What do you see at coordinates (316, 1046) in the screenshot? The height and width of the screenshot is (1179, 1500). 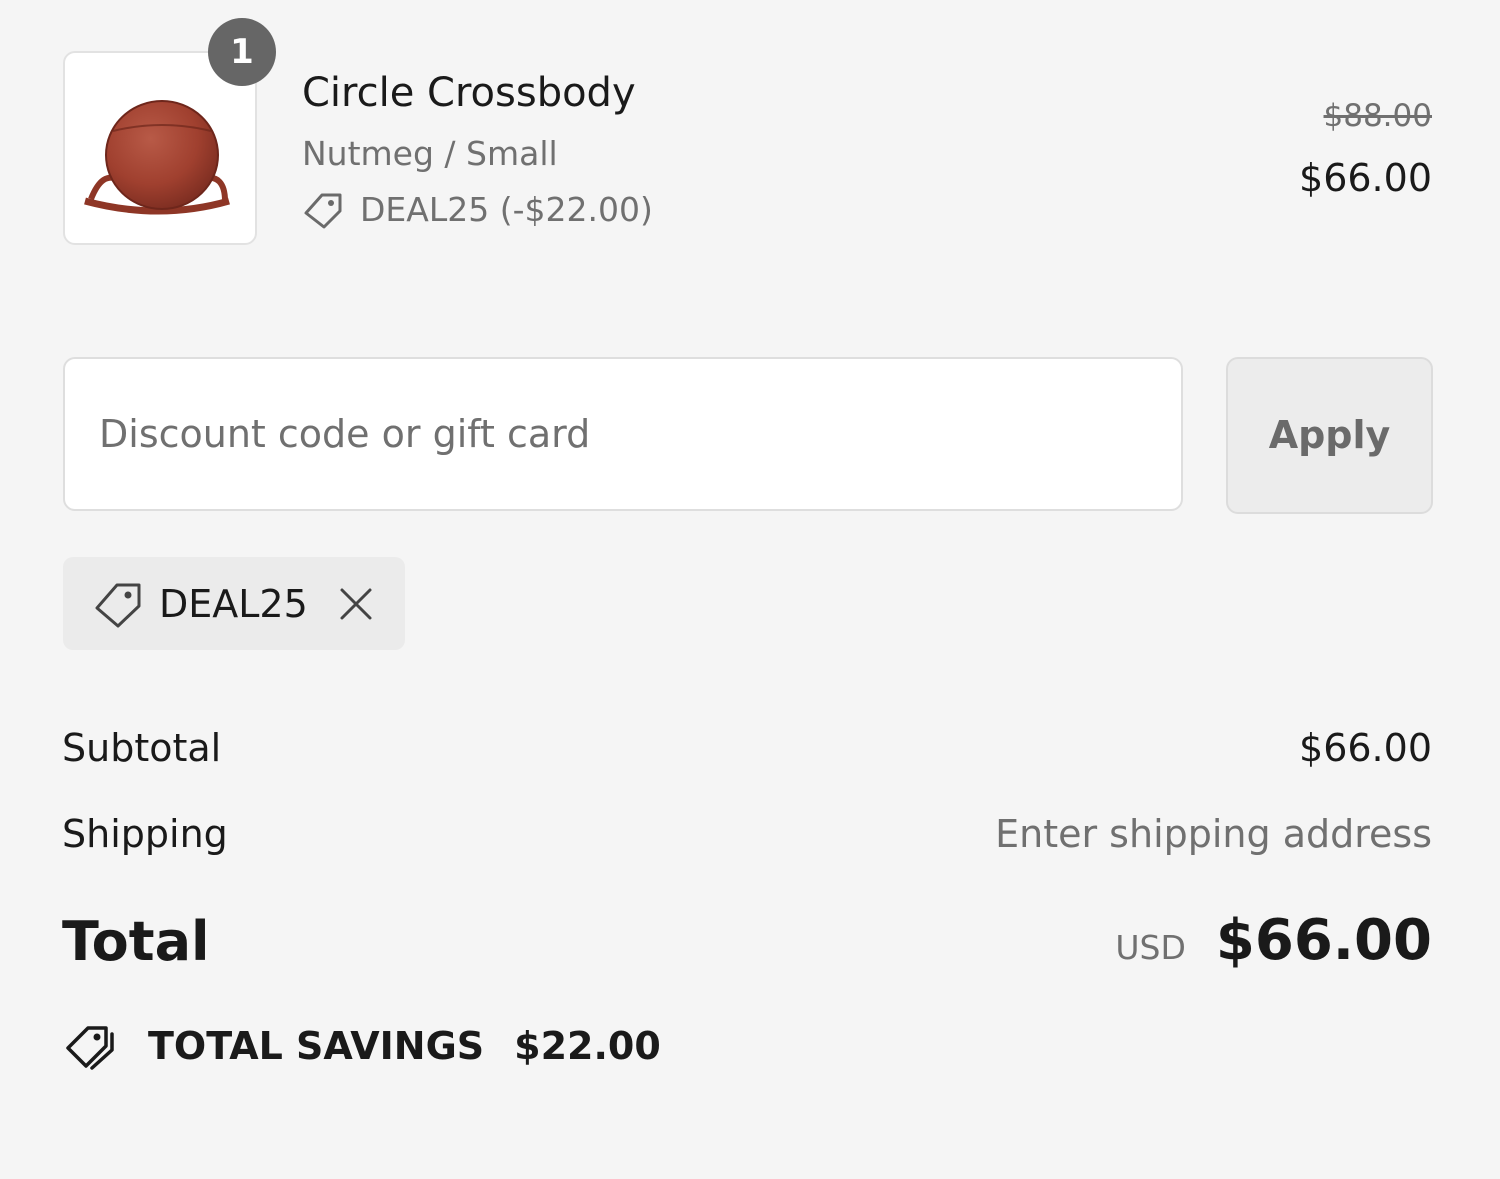 I see `savings-label: TOTAL SAVINGS` at bounding box center [316, 1046].